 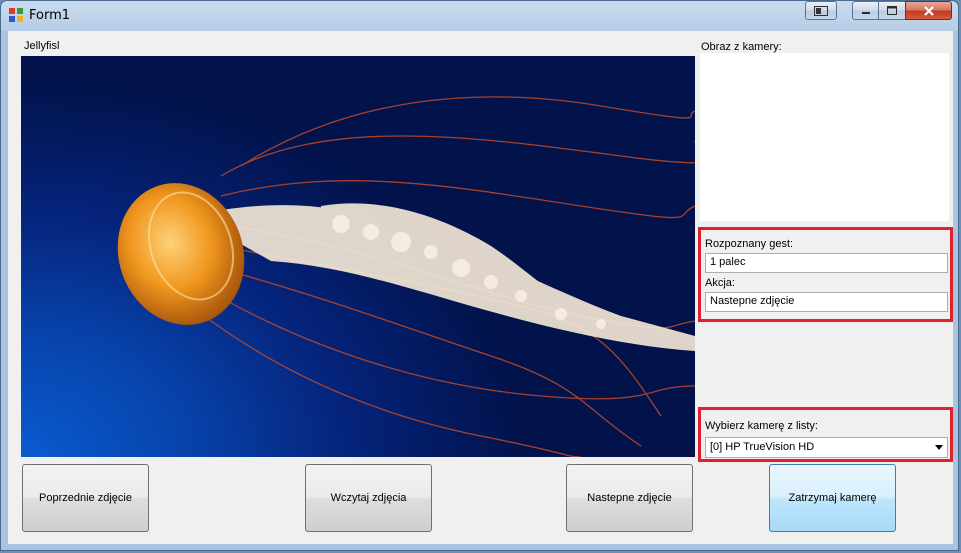 I want to click on recognized-gesture-label: Rozpoznany gest:, so click(x=749, y=244).